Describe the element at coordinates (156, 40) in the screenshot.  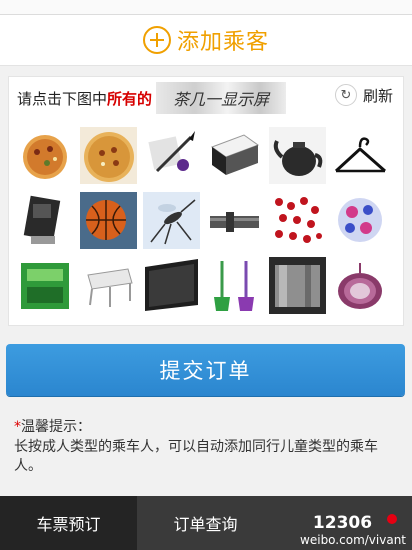
I see `plus-circle-icon` at that location.